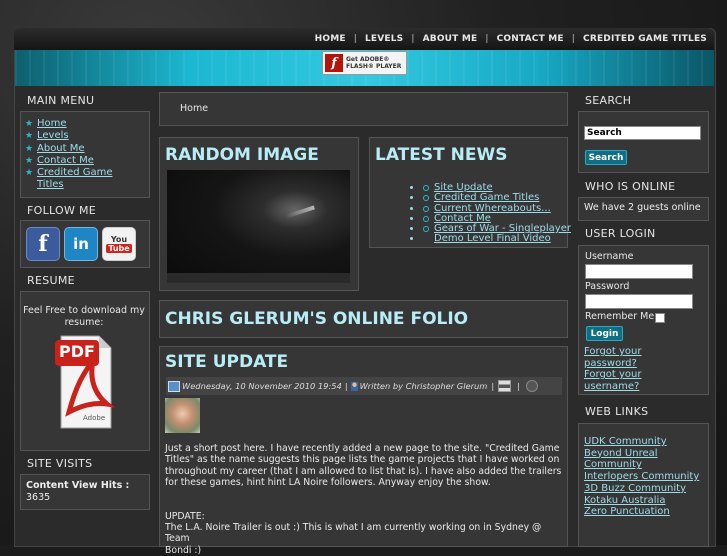 This screenshot has height=556, width=727. What do you see at coordinates (242, 155) in the screenshot?
I see `random-image-title: RANDOM IMAGE` at bounding box center [242, 155].